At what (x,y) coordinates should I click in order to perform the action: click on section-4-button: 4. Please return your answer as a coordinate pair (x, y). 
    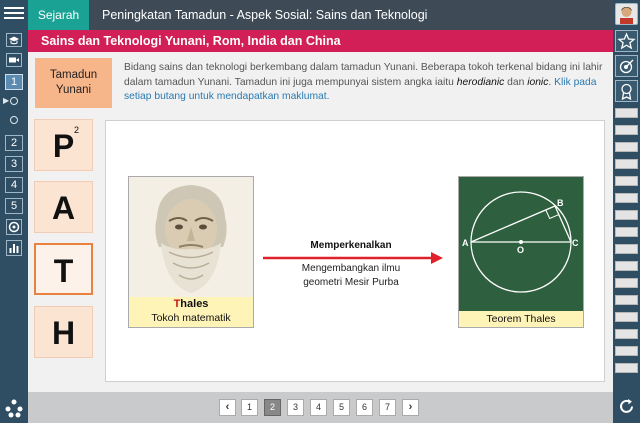
    Looking at the image, I should click on (14, 185).